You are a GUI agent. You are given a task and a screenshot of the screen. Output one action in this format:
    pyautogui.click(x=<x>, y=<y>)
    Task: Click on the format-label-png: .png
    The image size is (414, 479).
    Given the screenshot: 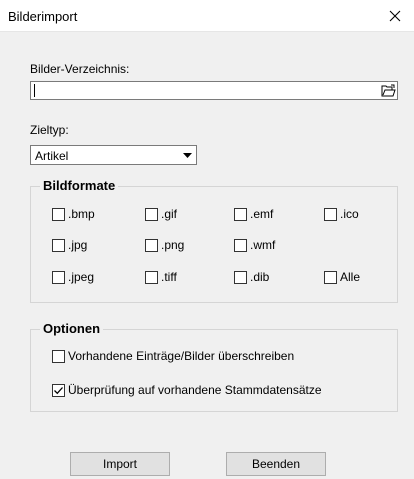 What is the action you would take?
    pyautogui.click(x=173, y=245)
    